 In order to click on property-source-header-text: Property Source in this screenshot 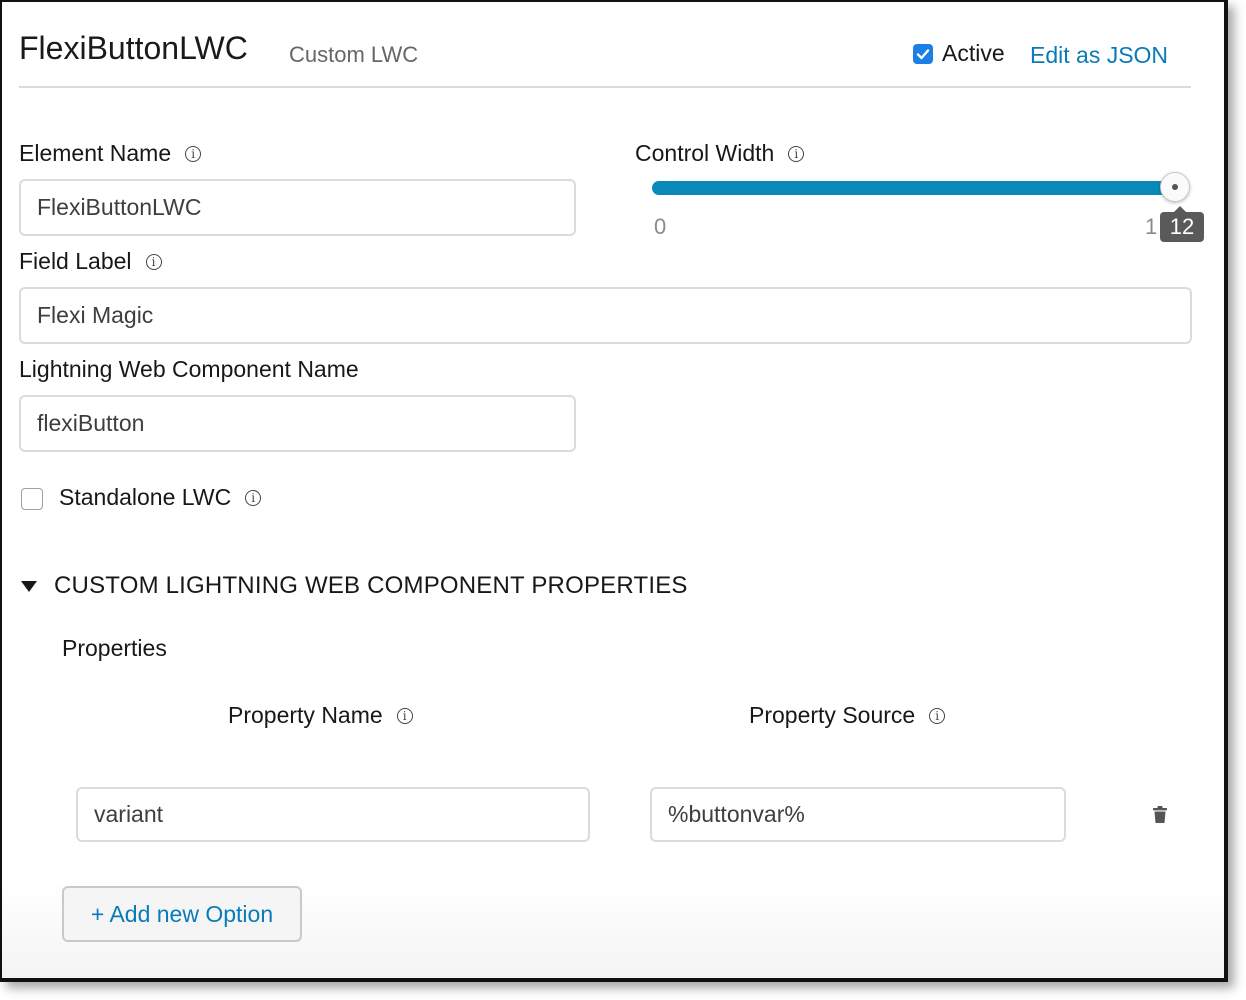, I will do `click(832, 715)`.